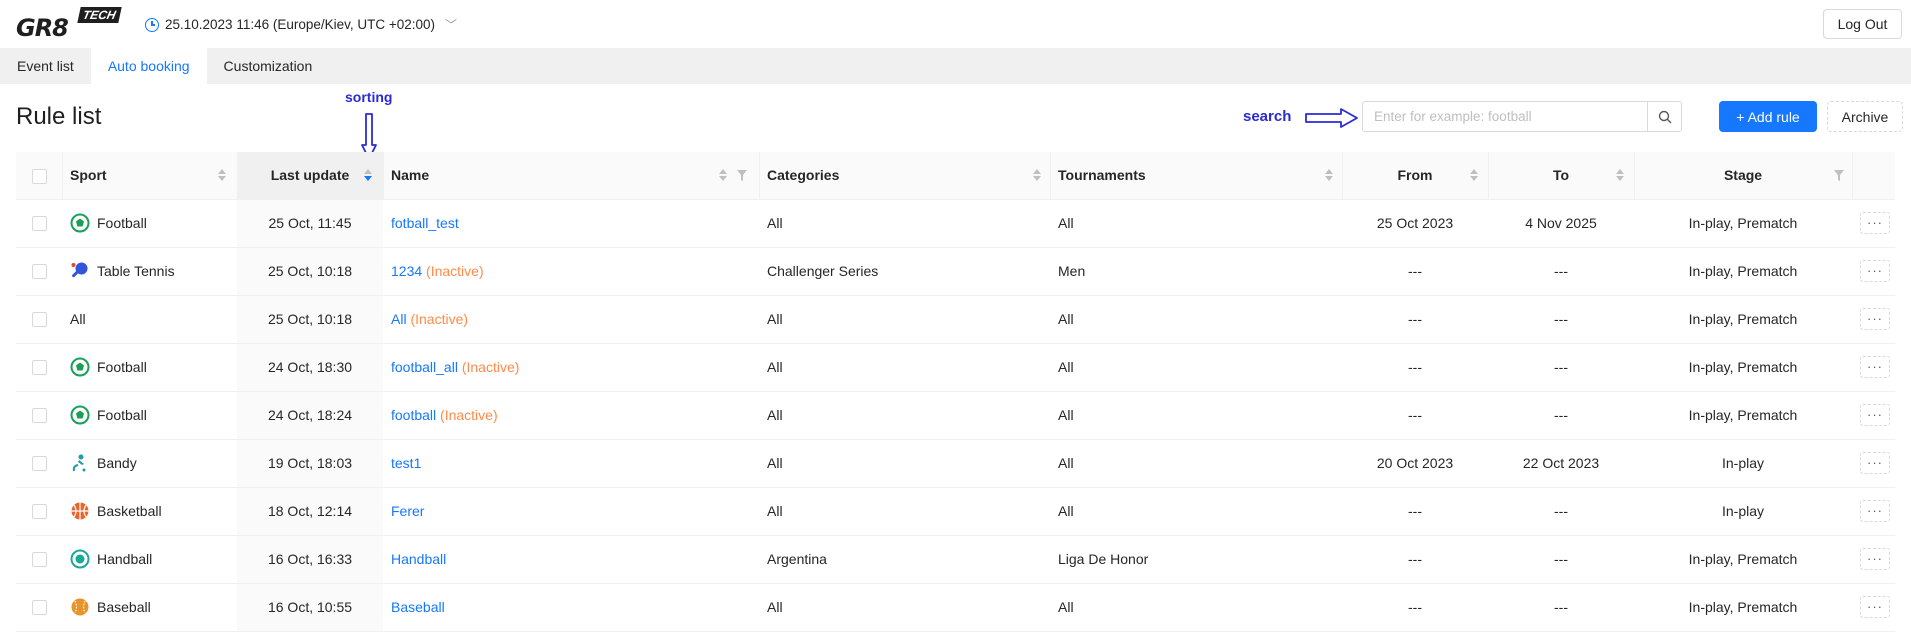  What do you see at coordinates (1415, 176) in the screenshot?
I see `column-from: From` at bounding box center [1415, 176].